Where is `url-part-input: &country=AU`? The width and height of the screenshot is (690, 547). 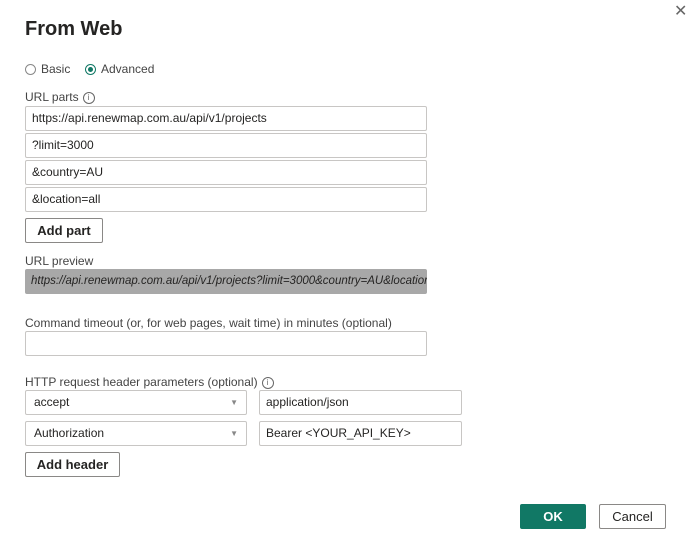
url-part-input: &country=AU is located at coordinates (226, 172).